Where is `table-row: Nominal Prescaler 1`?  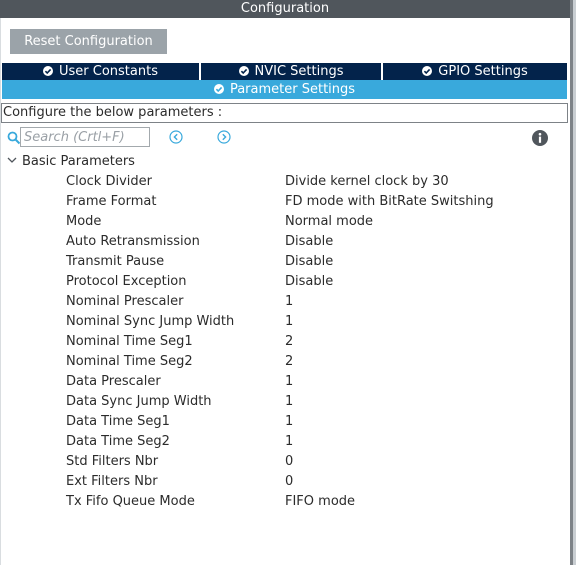
table-row: Nominal Prescaler 1 is located at coordinates (282, 302).